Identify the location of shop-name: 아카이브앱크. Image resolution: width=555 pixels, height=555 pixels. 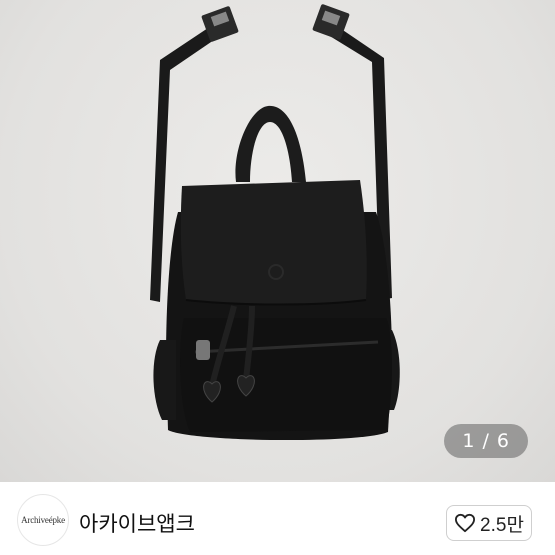
(137, 523).